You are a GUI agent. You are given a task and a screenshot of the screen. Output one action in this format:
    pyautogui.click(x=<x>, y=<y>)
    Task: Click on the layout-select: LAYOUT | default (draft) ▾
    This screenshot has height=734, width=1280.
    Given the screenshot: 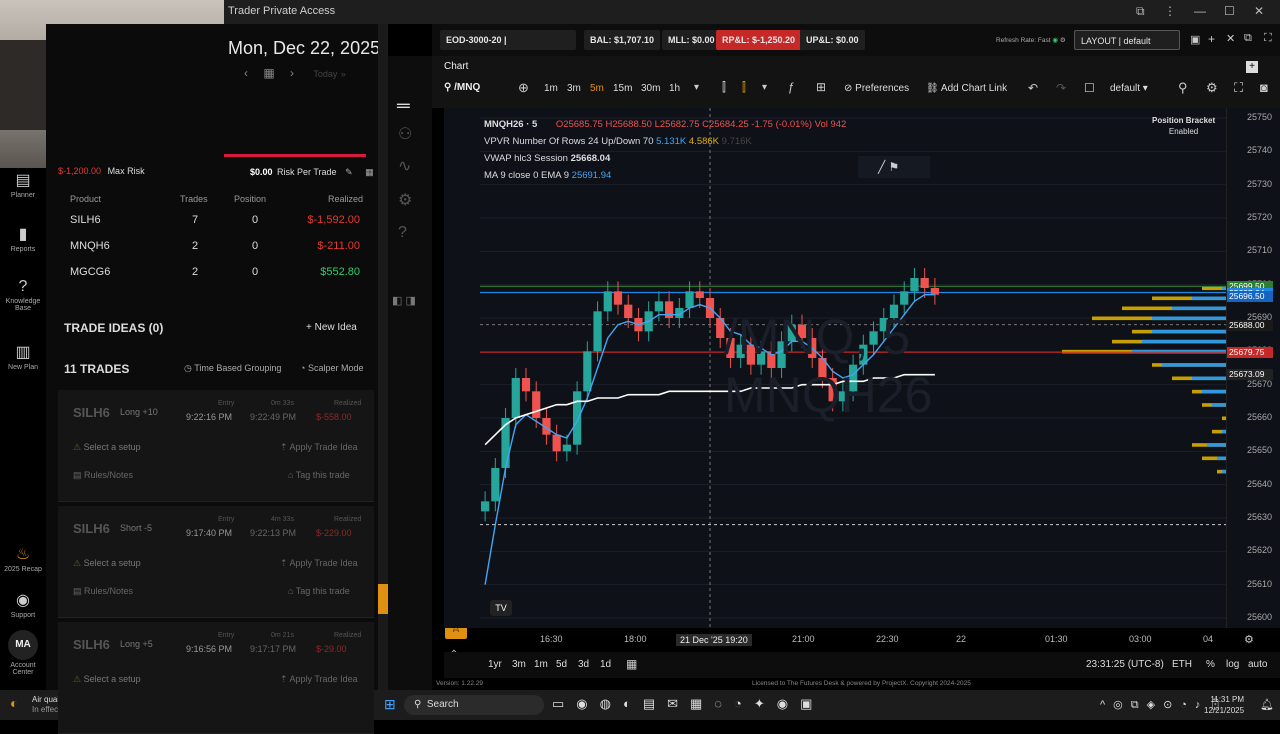 What is the action you would take?
    pyautogui.click(x=1127, y=48)
    